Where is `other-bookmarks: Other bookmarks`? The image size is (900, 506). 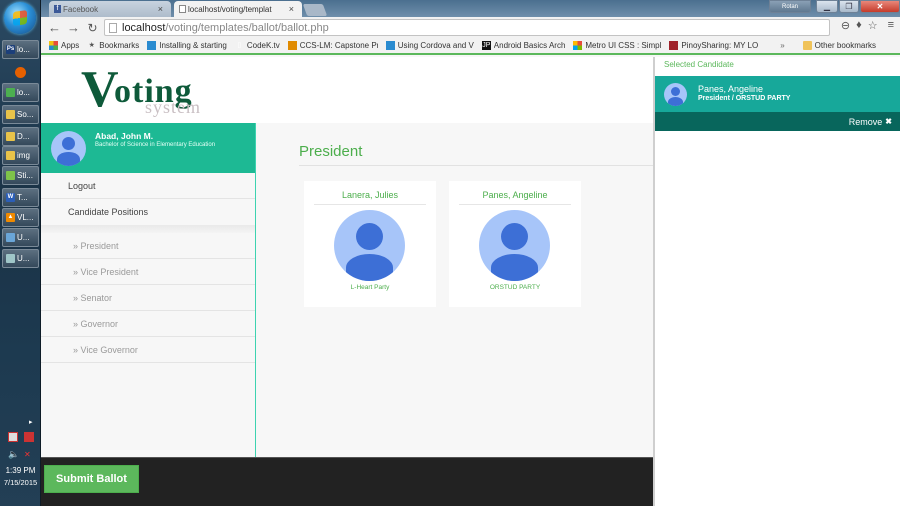 other-bookmarks: Other bookmarks is located at coordinates (839, 45).